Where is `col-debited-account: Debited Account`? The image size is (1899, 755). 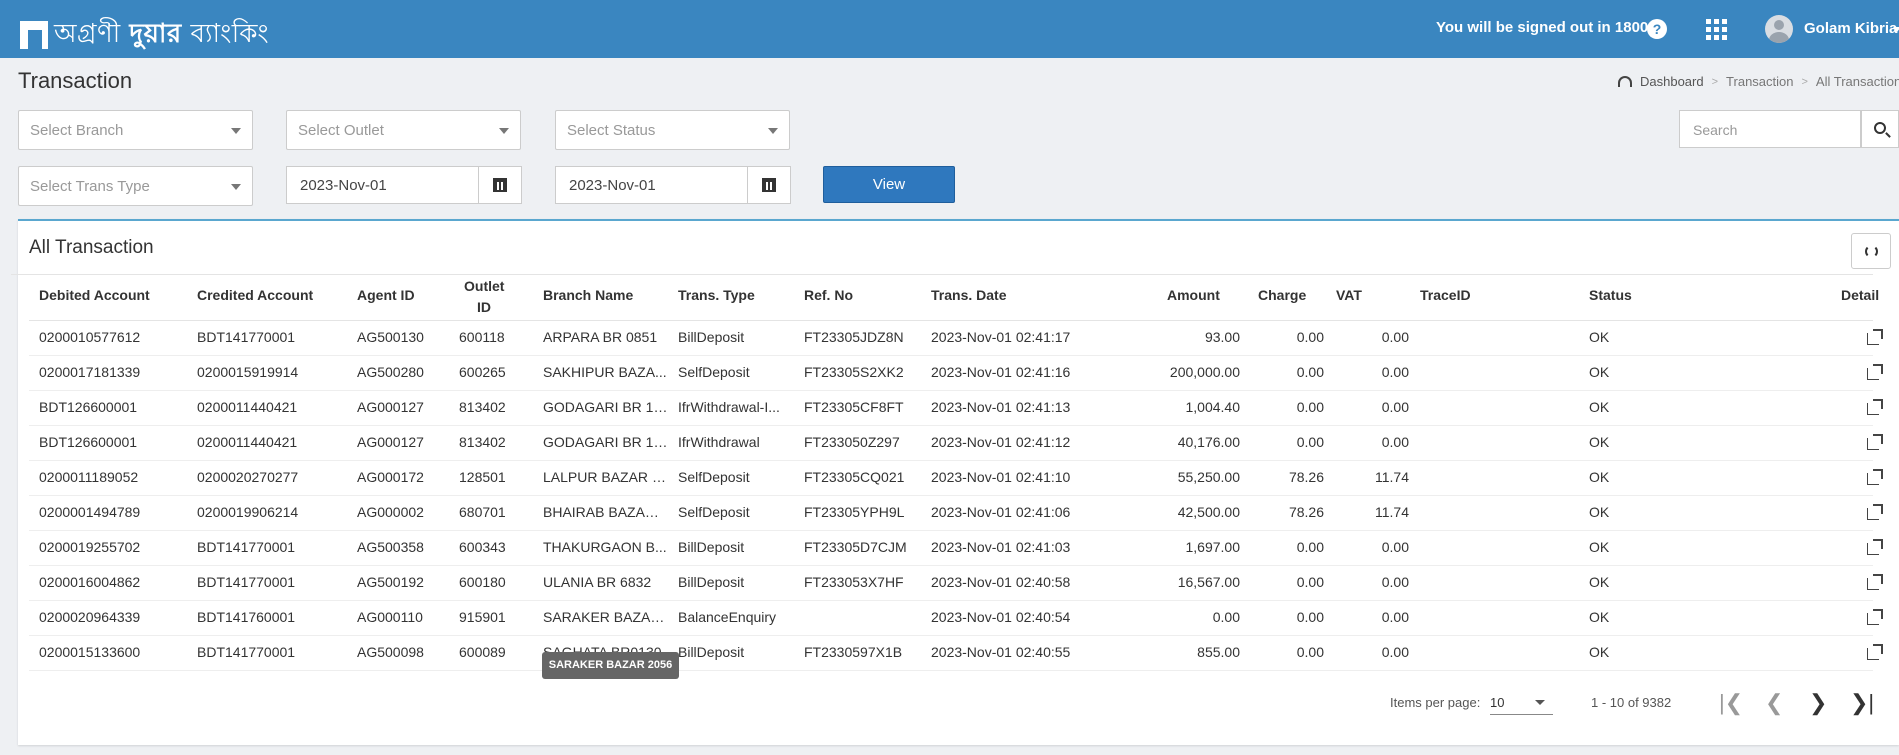 col-debited-account: Debited Account is located at coordinates (94, 295).